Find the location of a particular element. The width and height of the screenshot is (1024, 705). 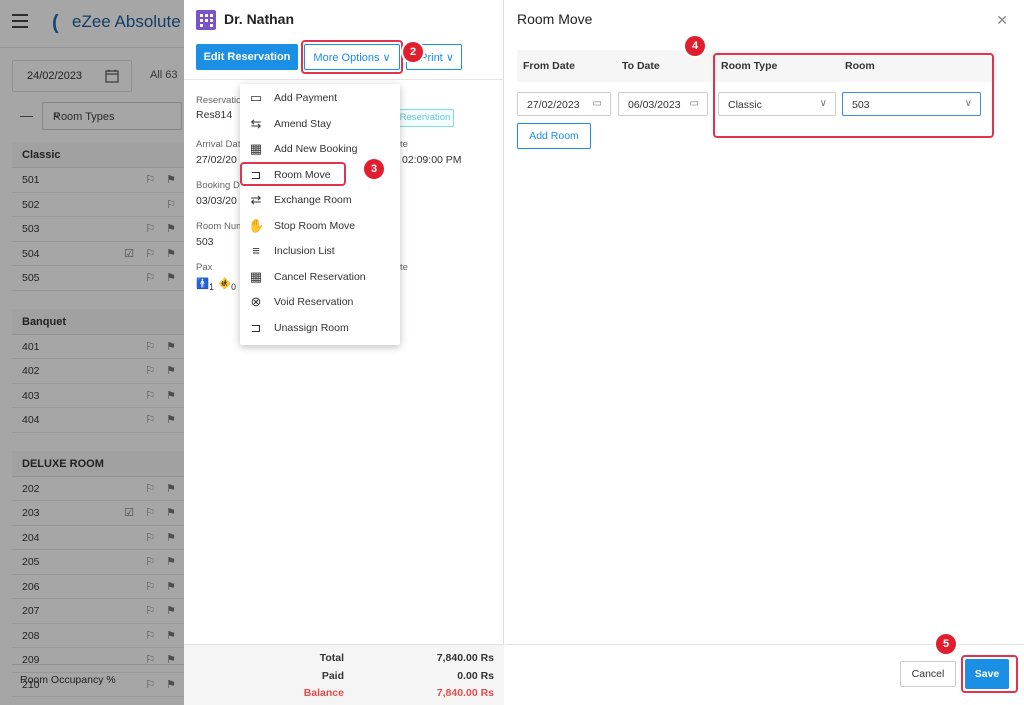

to-date-value: 06/03/2023 is located at coordinates (654, 105).